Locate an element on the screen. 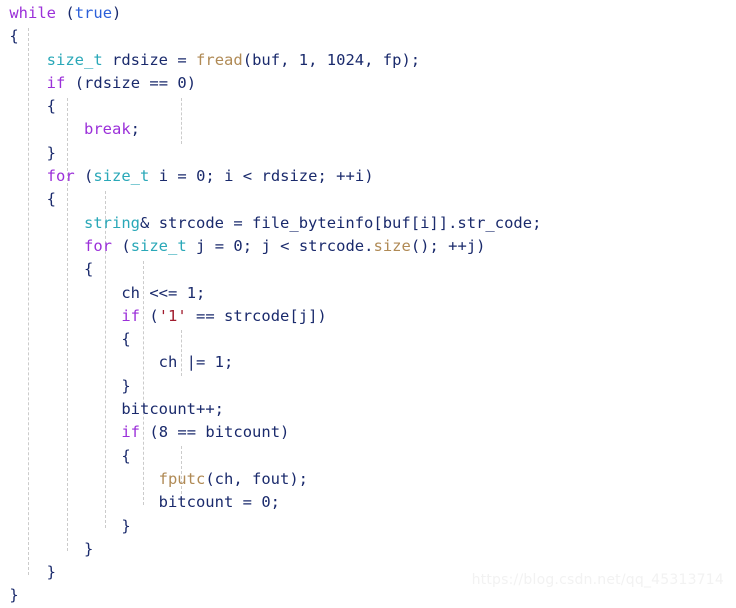 This screenshot has width=736, height=608. code-line-15: { is located at coordinates (65, 339).